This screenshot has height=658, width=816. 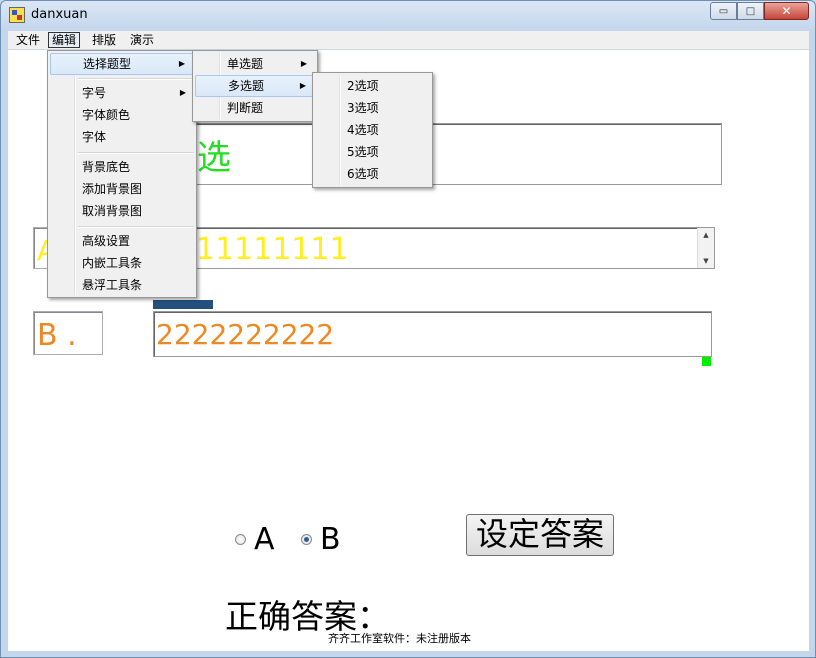 What do you see at coordinates (245, 334) in the screenshot?
I see `option-b-text: 2222222222` at bounding box center [245, 334].